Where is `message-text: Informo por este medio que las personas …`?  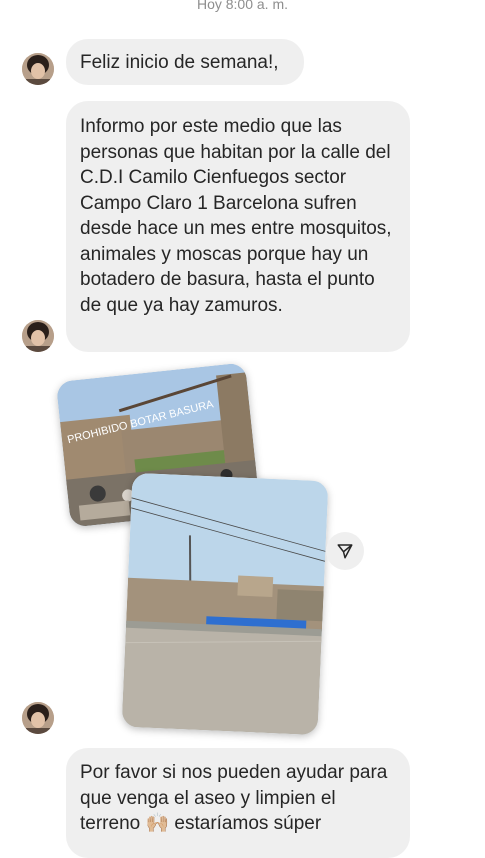
message-text: Informo por este medio que las personas … is located at coordinates (236, 216).